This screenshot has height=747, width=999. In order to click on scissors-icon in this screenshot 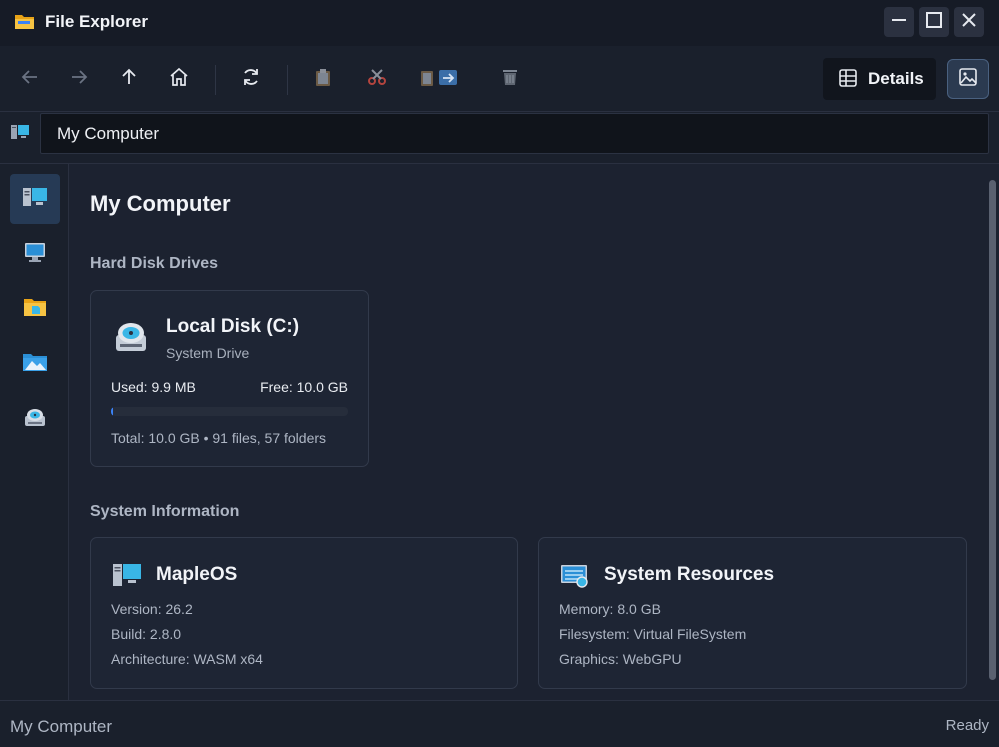, I will do `click(377, 79)`.